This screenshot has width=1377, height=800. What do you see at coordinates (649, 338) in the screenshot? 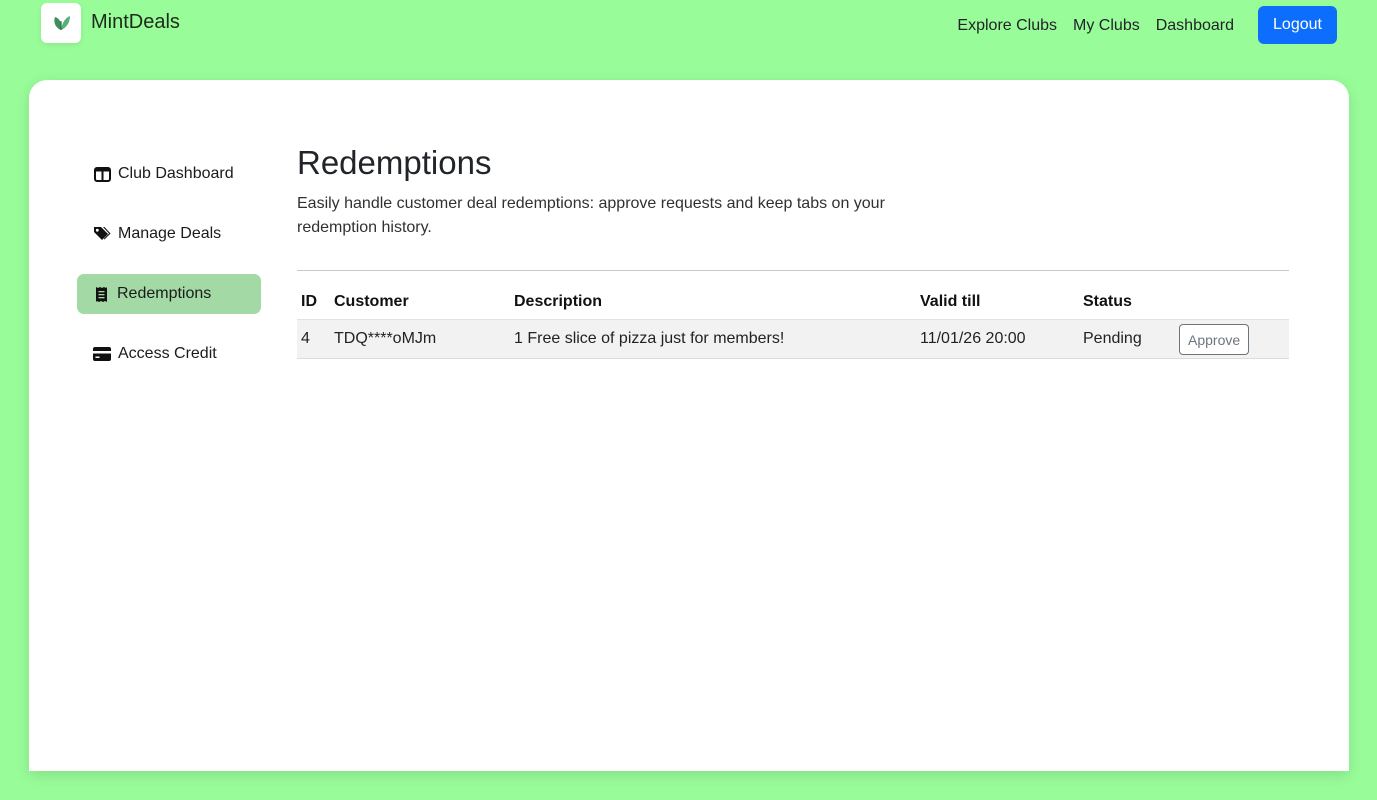
I see `cell-description: 1 Free slice of pizza just for members!` at bounding box center [649, 338].